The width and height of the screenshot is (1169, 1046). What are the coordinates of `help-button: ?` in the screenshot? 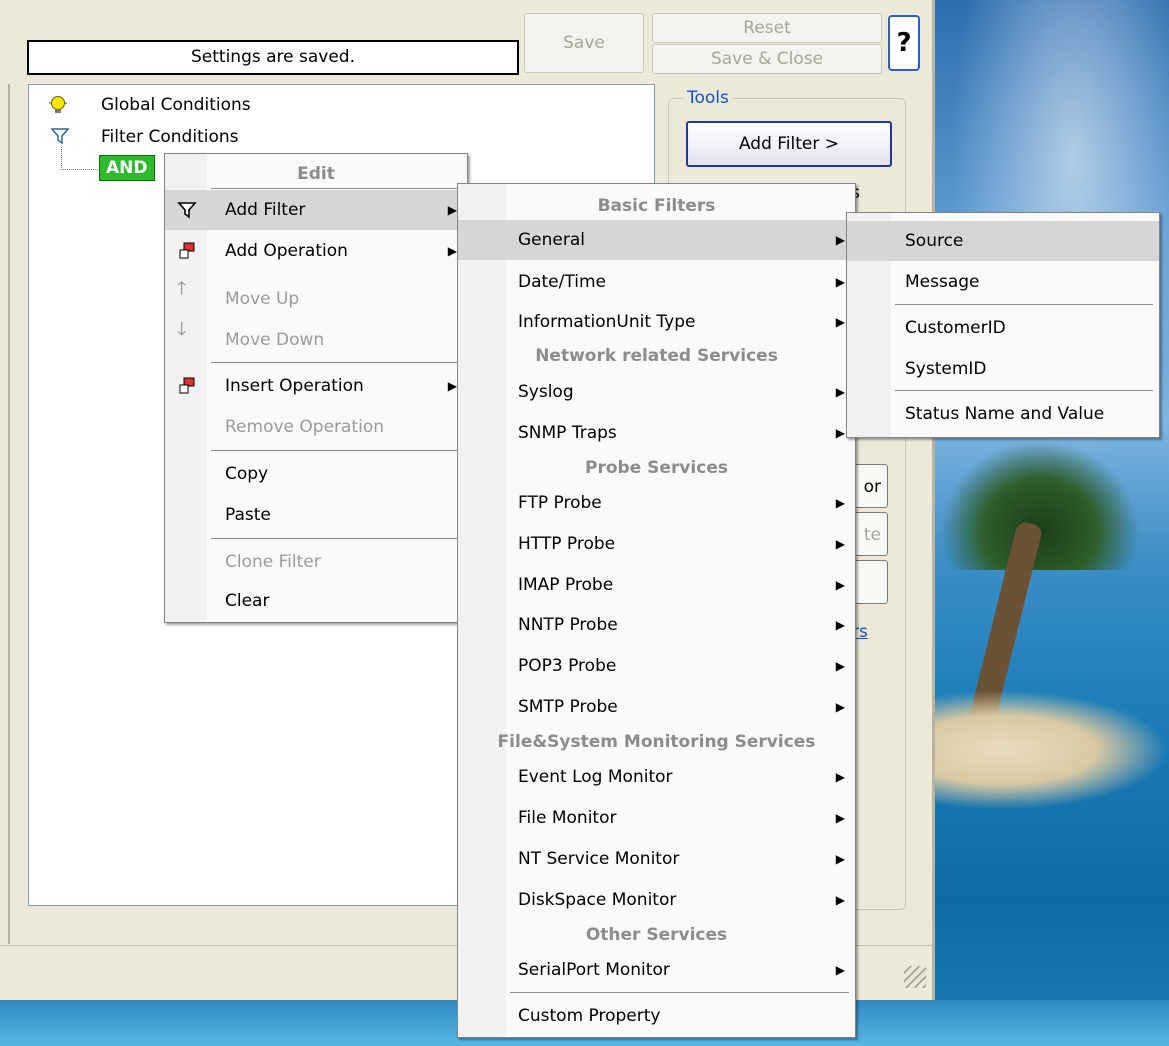 It's located at (904, 43).